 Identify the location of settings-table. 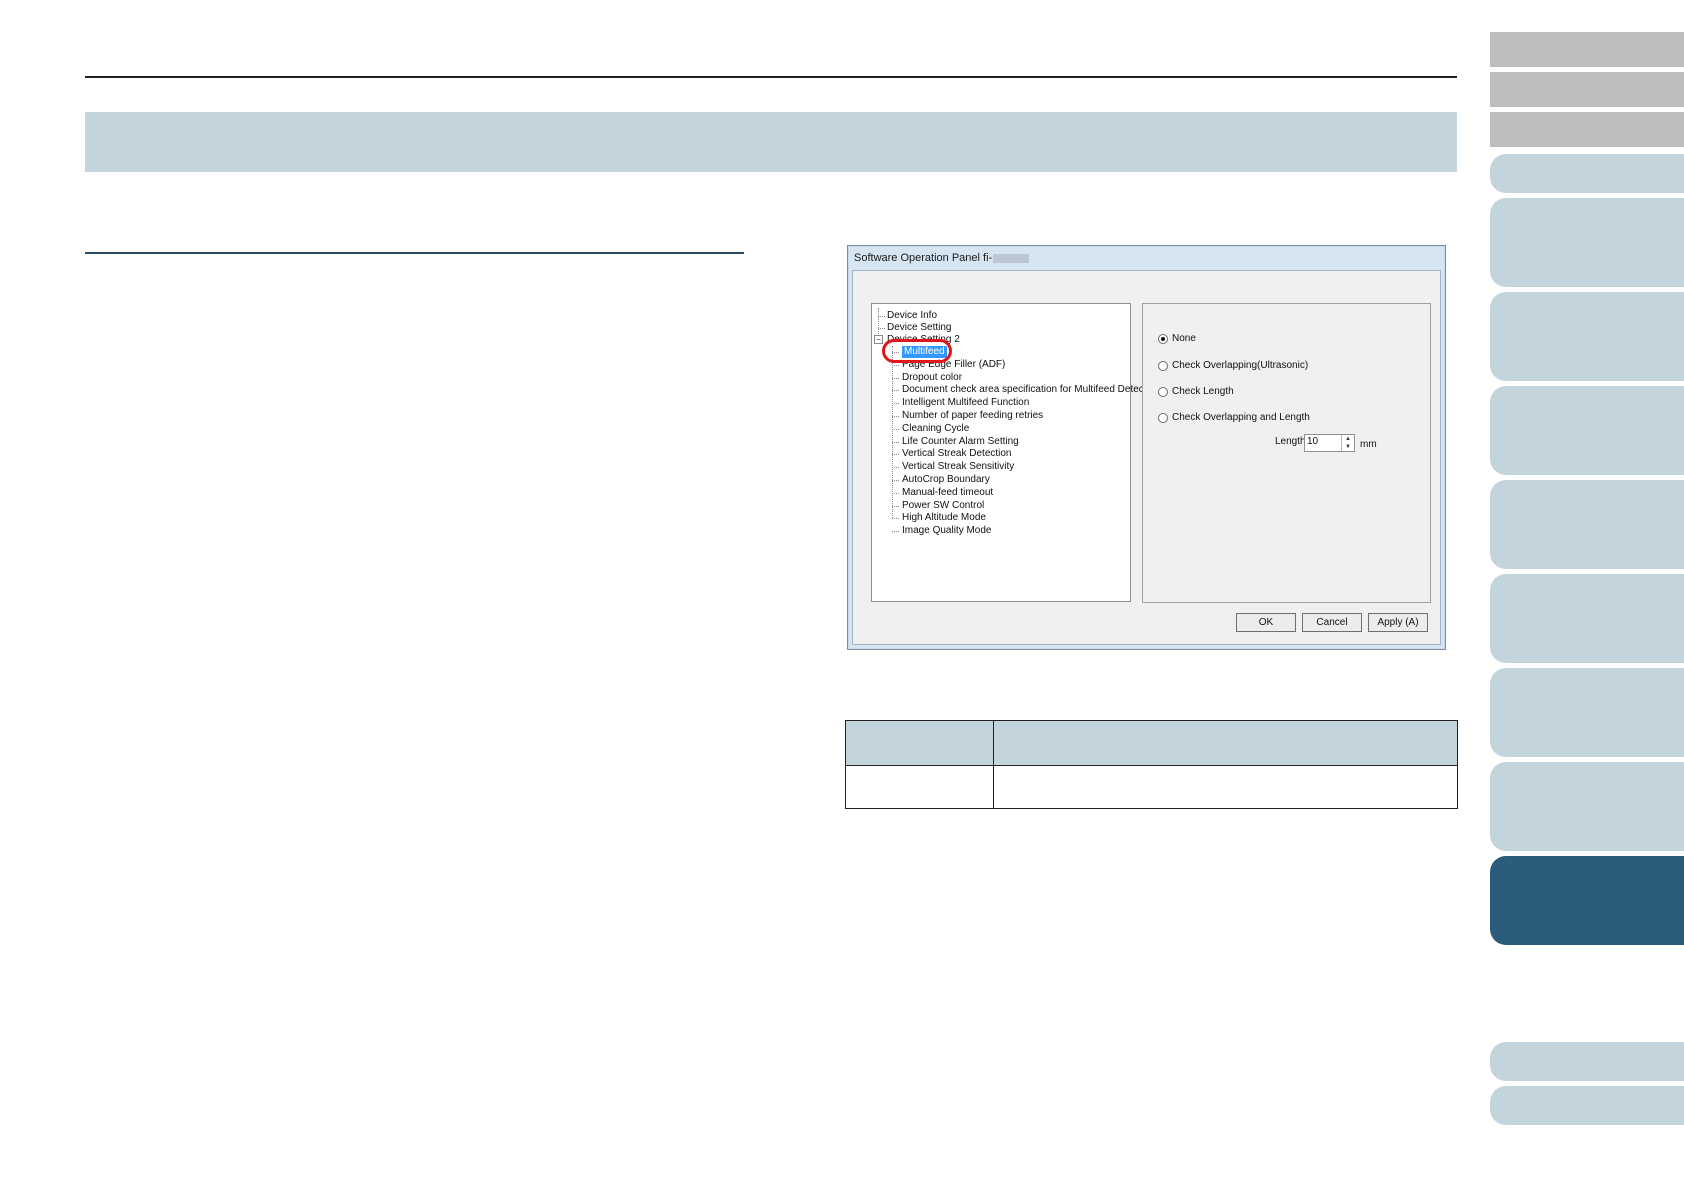
(1151, 764).